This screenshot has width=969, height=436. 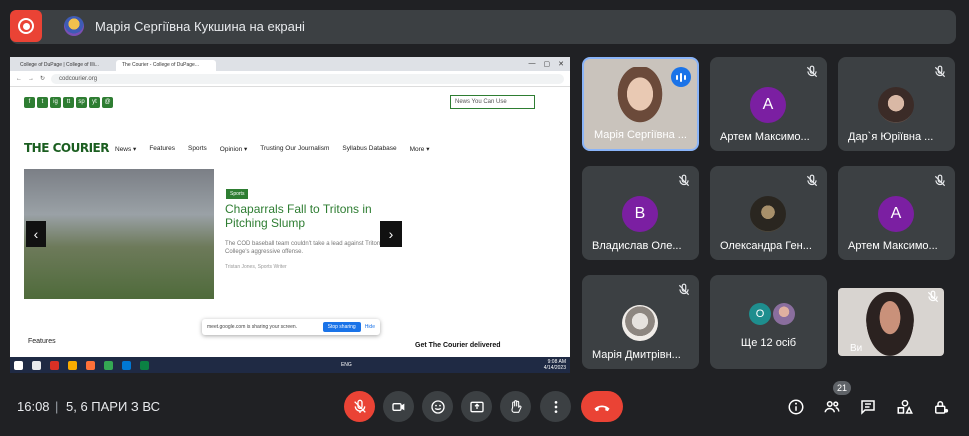 What do you see at coordinates (369, 148) in the screenshot?
I see `nav-item: Syllabus Database` at bounding box center [369, 148].